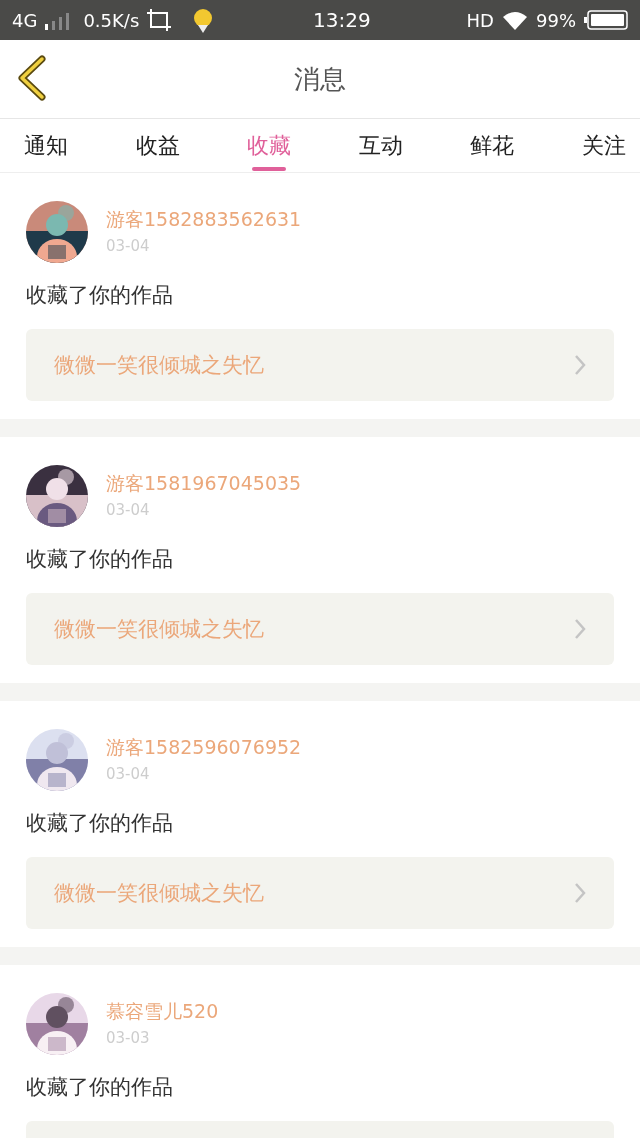 The height and width of the screenshot is (1138, 640). Describe the element at coordinates (162, 1012) in the screenshot. I see `user-name: 慕容雪儿520` at that location.